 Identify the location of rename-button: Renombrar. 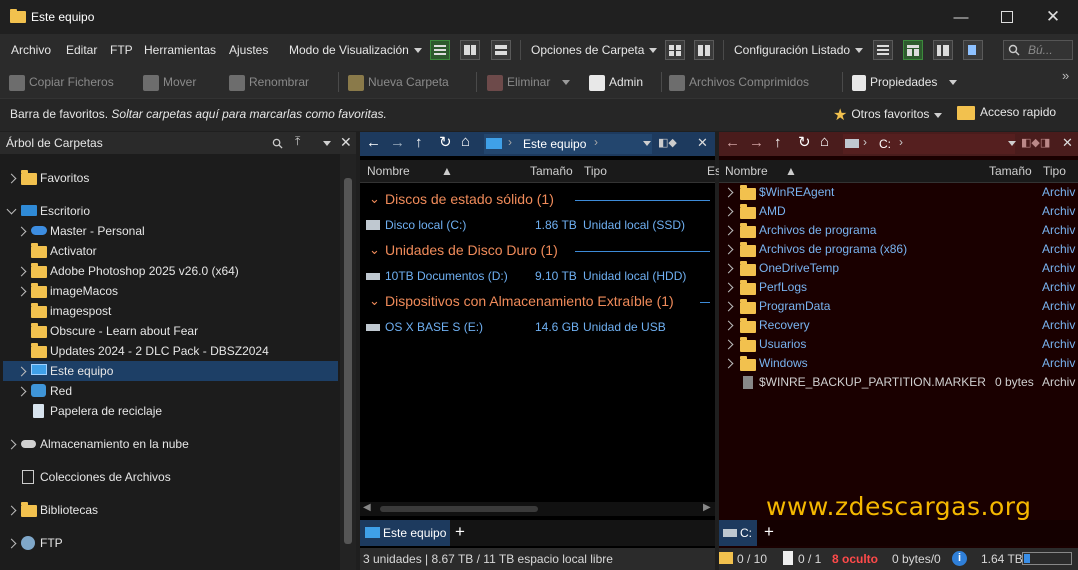
(269, 82).